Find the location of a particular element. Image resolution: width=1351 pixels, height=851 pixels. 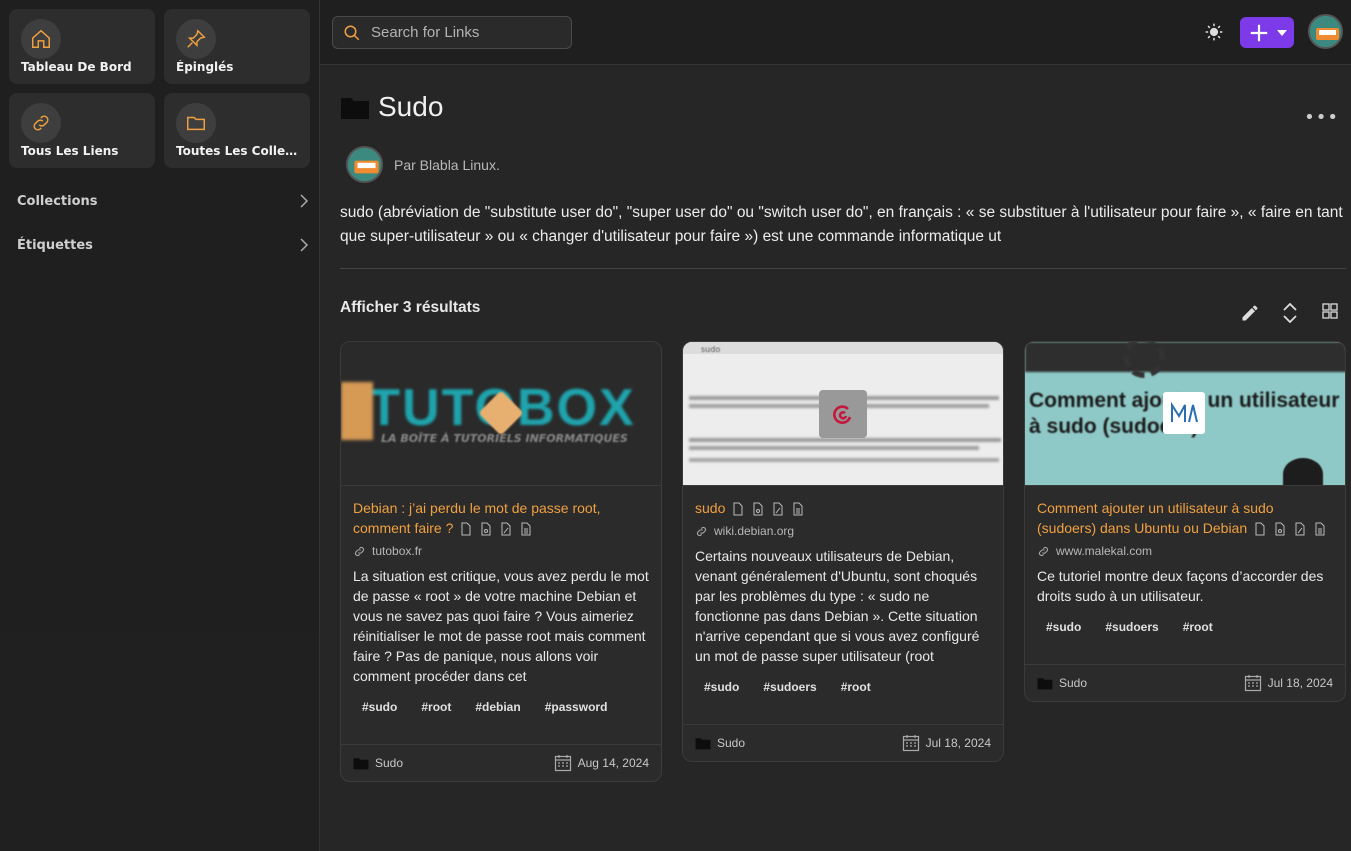

card-date-text: Jul 18, 2024 is located at coordinates (1300, 683).